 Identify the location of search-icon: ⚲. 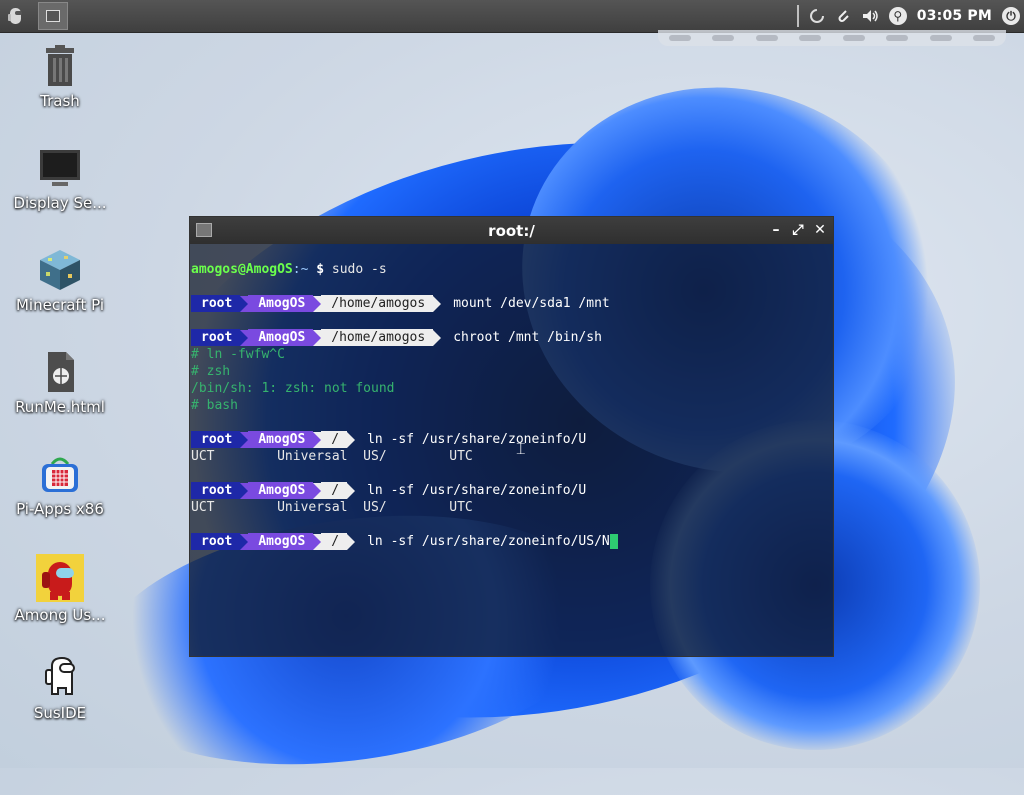
(897, 16).